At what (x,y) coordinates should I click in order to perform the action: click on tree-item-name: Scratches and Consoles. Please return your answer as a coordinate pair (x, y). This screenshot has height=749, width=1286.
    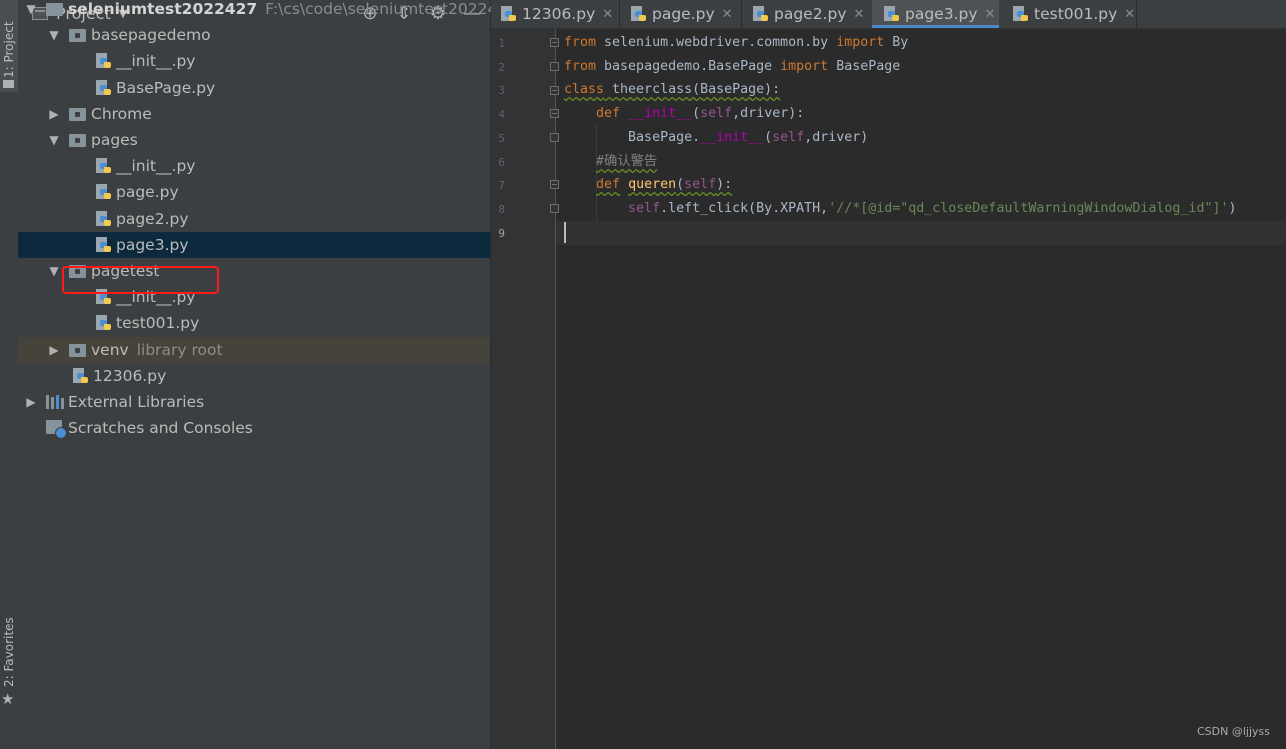
    Looking at the image, I should click on (160, 428).